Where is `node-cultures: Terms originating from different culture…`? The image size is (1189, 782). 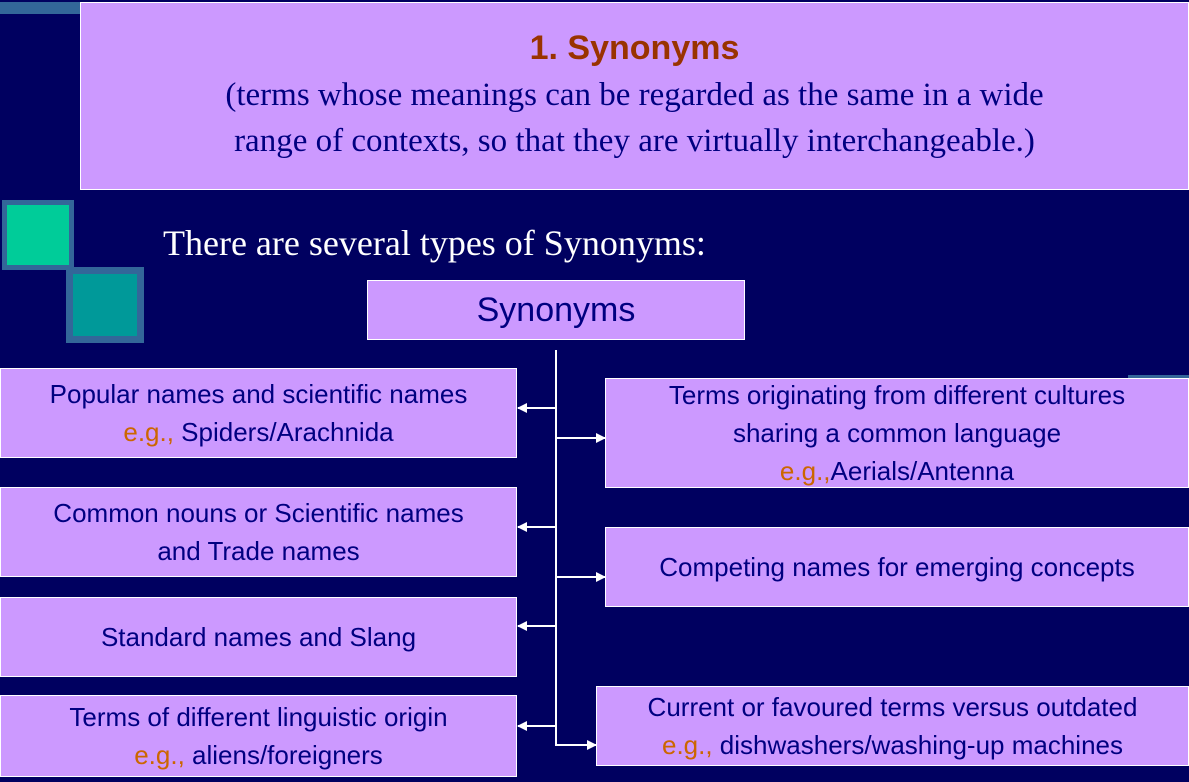 node-cultures: Terms originating from different culture… is located at coordinates (897, 433).